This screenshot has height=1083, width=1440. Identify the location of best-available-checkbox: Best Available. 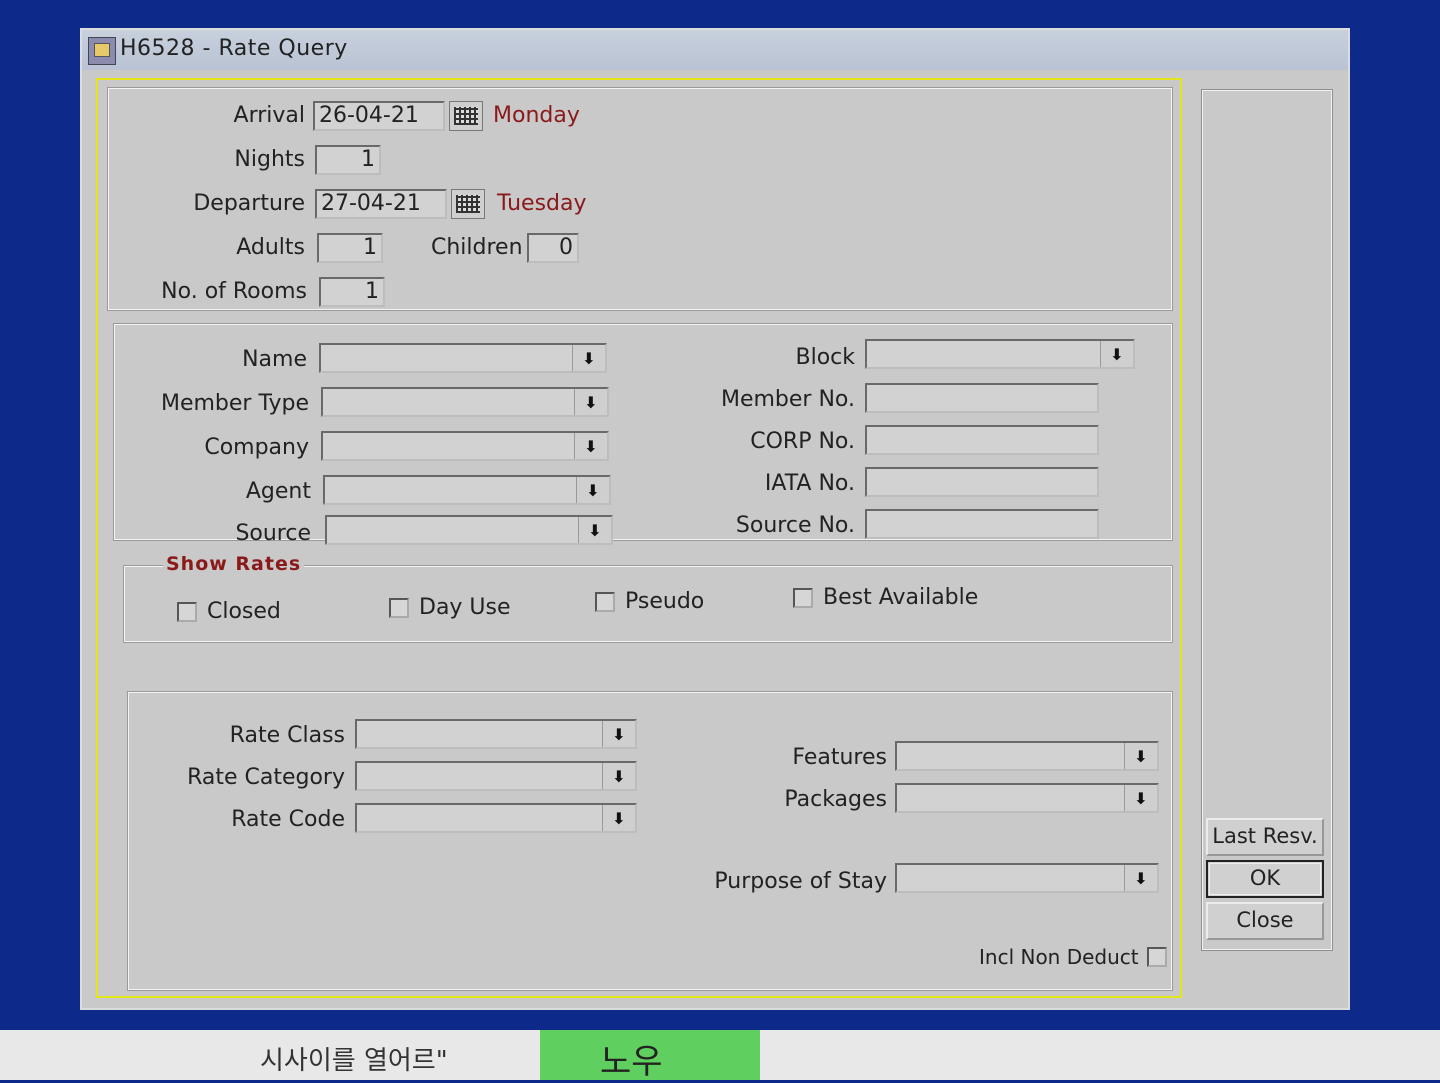
(885, 597).